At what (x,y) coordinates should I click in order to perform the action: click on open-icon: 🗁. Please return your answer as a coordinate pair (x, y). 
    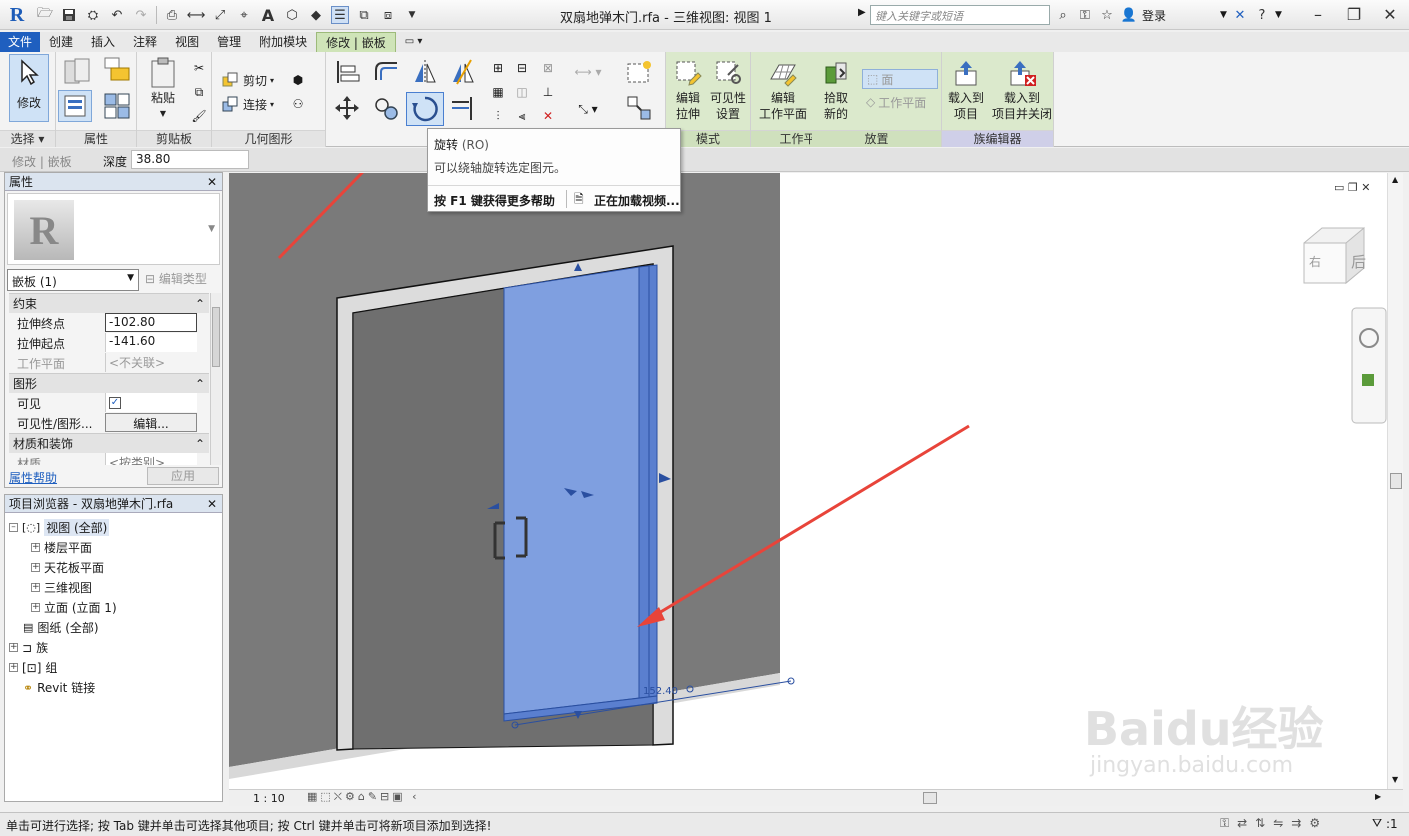
    Looking at the image, I should click on (45, 15).